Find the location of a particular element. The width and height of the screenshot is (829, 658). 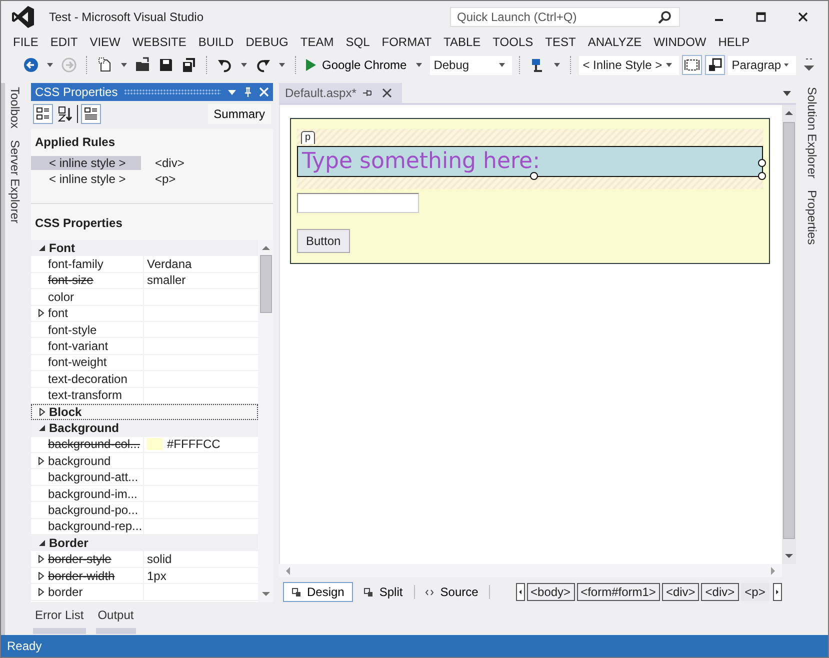

scroll-left-icon is located at coordinates (520, 592).